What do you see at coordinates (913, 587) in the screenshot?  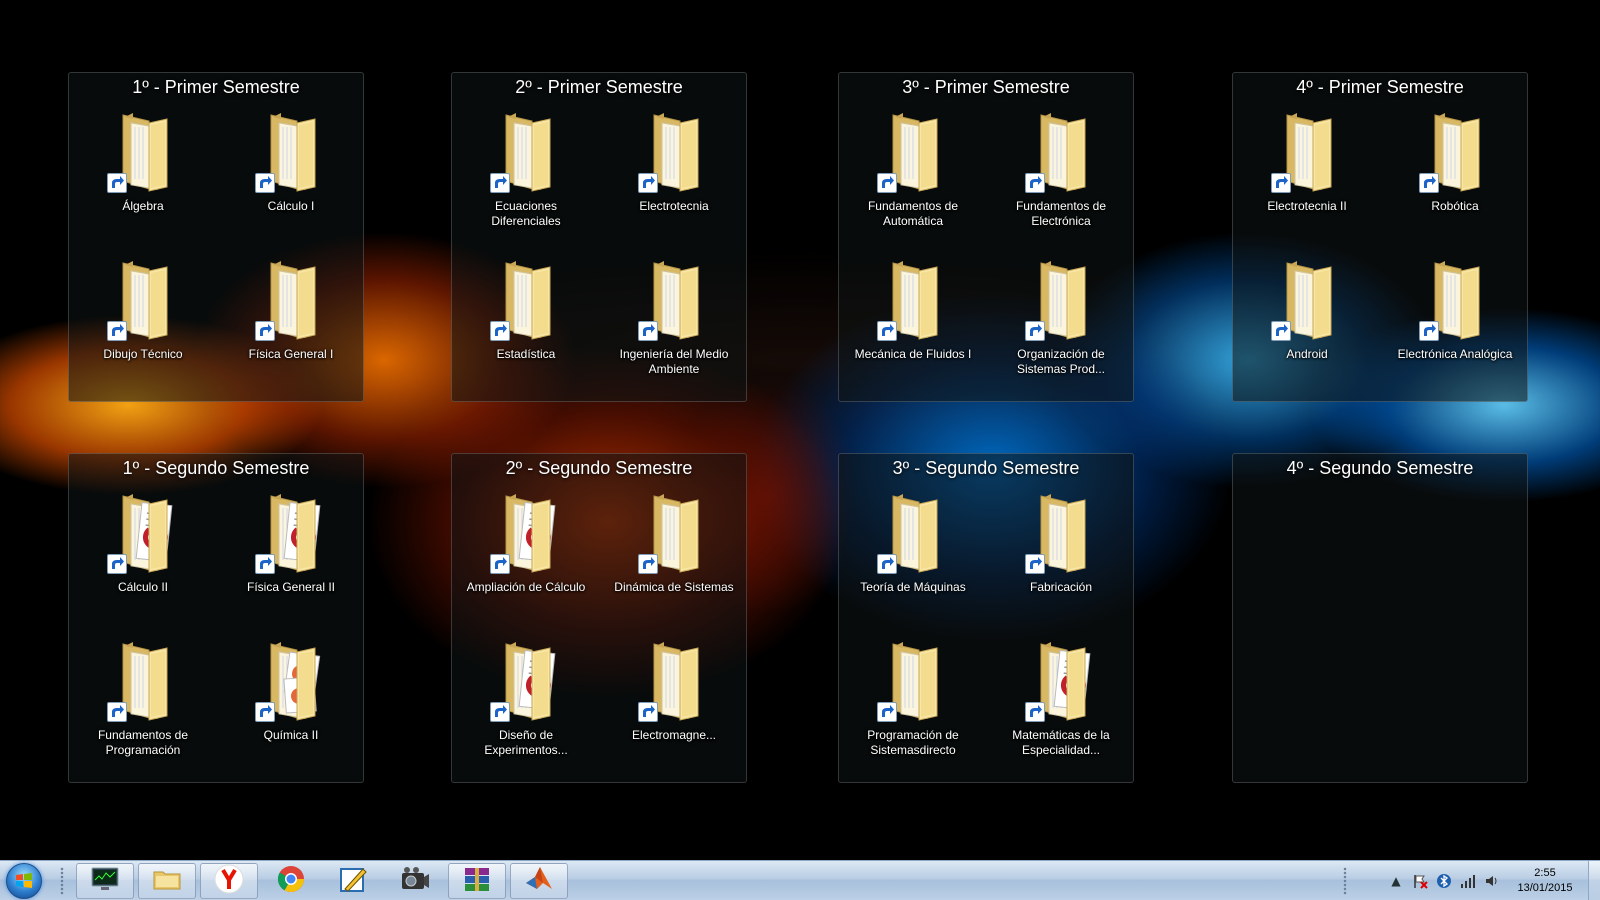 I see `shortcut-label: Teoría de Máquinas` at bounding box center [913, 587].